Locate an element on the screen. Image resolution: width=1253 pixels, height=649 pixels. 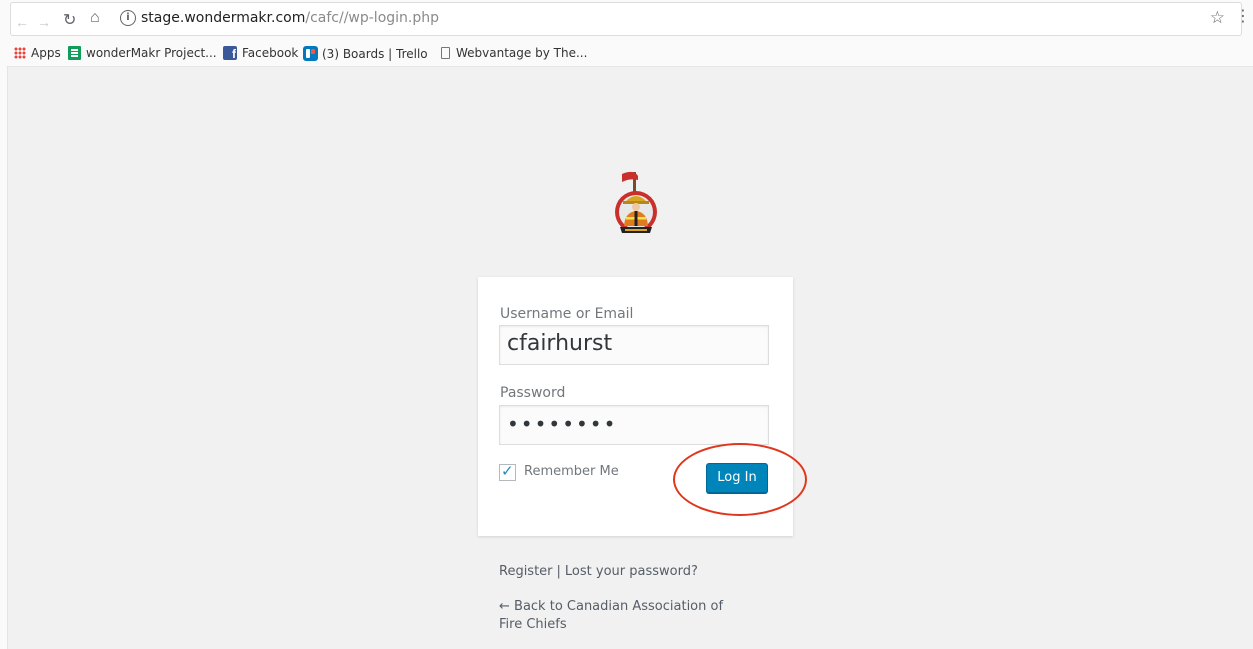
trello-icon is located at coordinates (310, 53).